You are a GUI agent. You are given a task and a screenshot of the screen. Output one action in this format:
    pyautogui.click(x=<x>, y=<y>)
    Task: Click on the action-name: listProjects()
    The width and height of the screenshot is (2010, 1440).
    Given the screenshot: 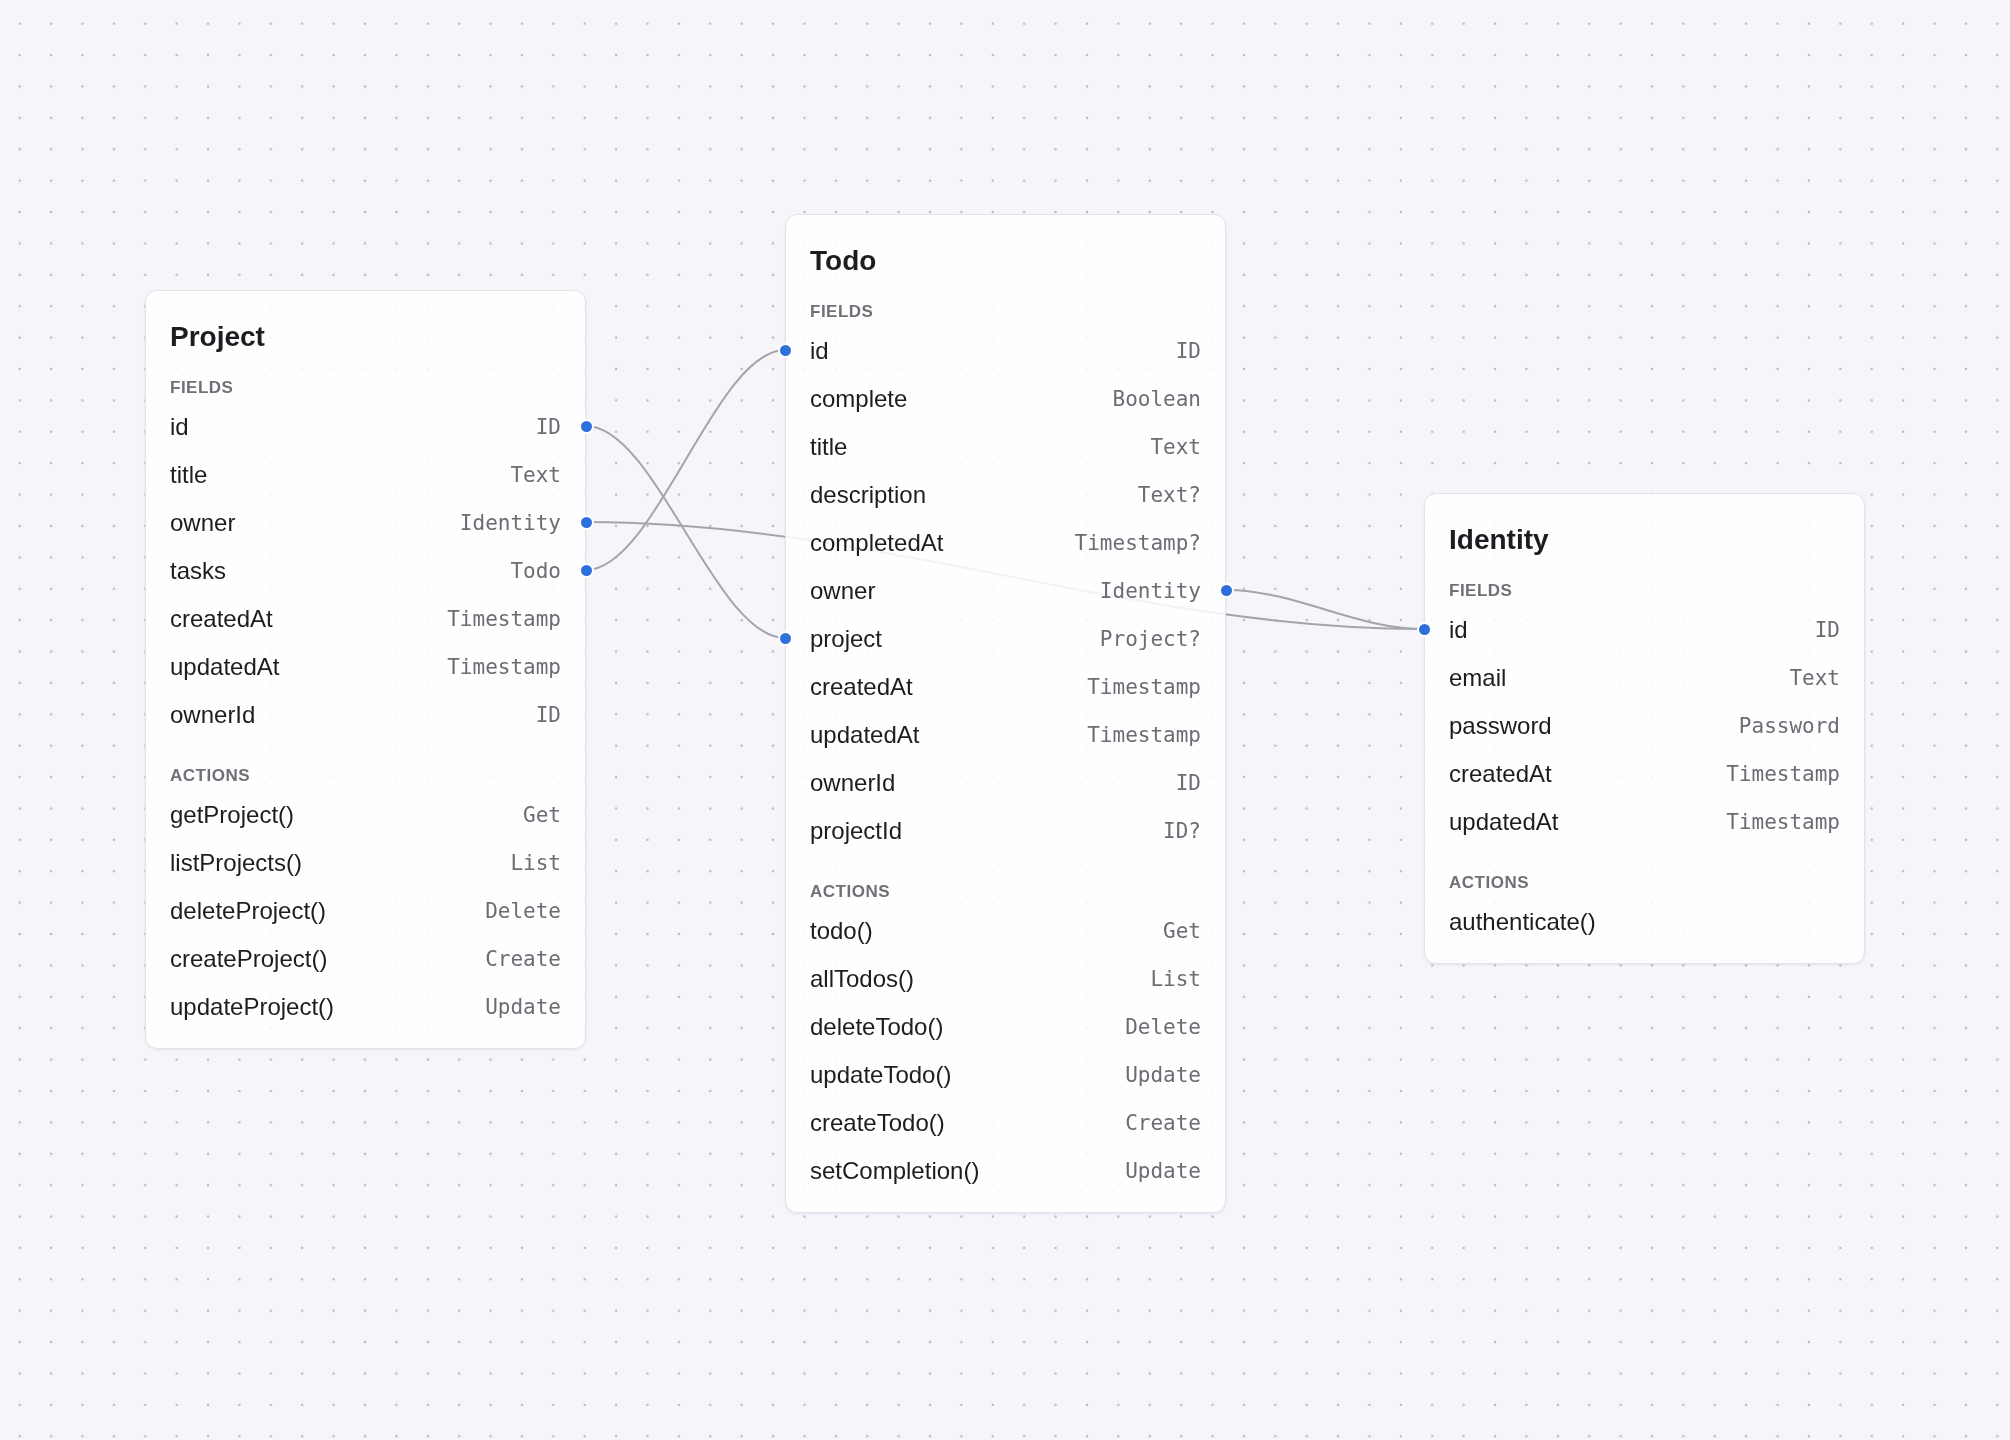 What is the action you would take?
    pyautogui.click(x=236, y=863)
    